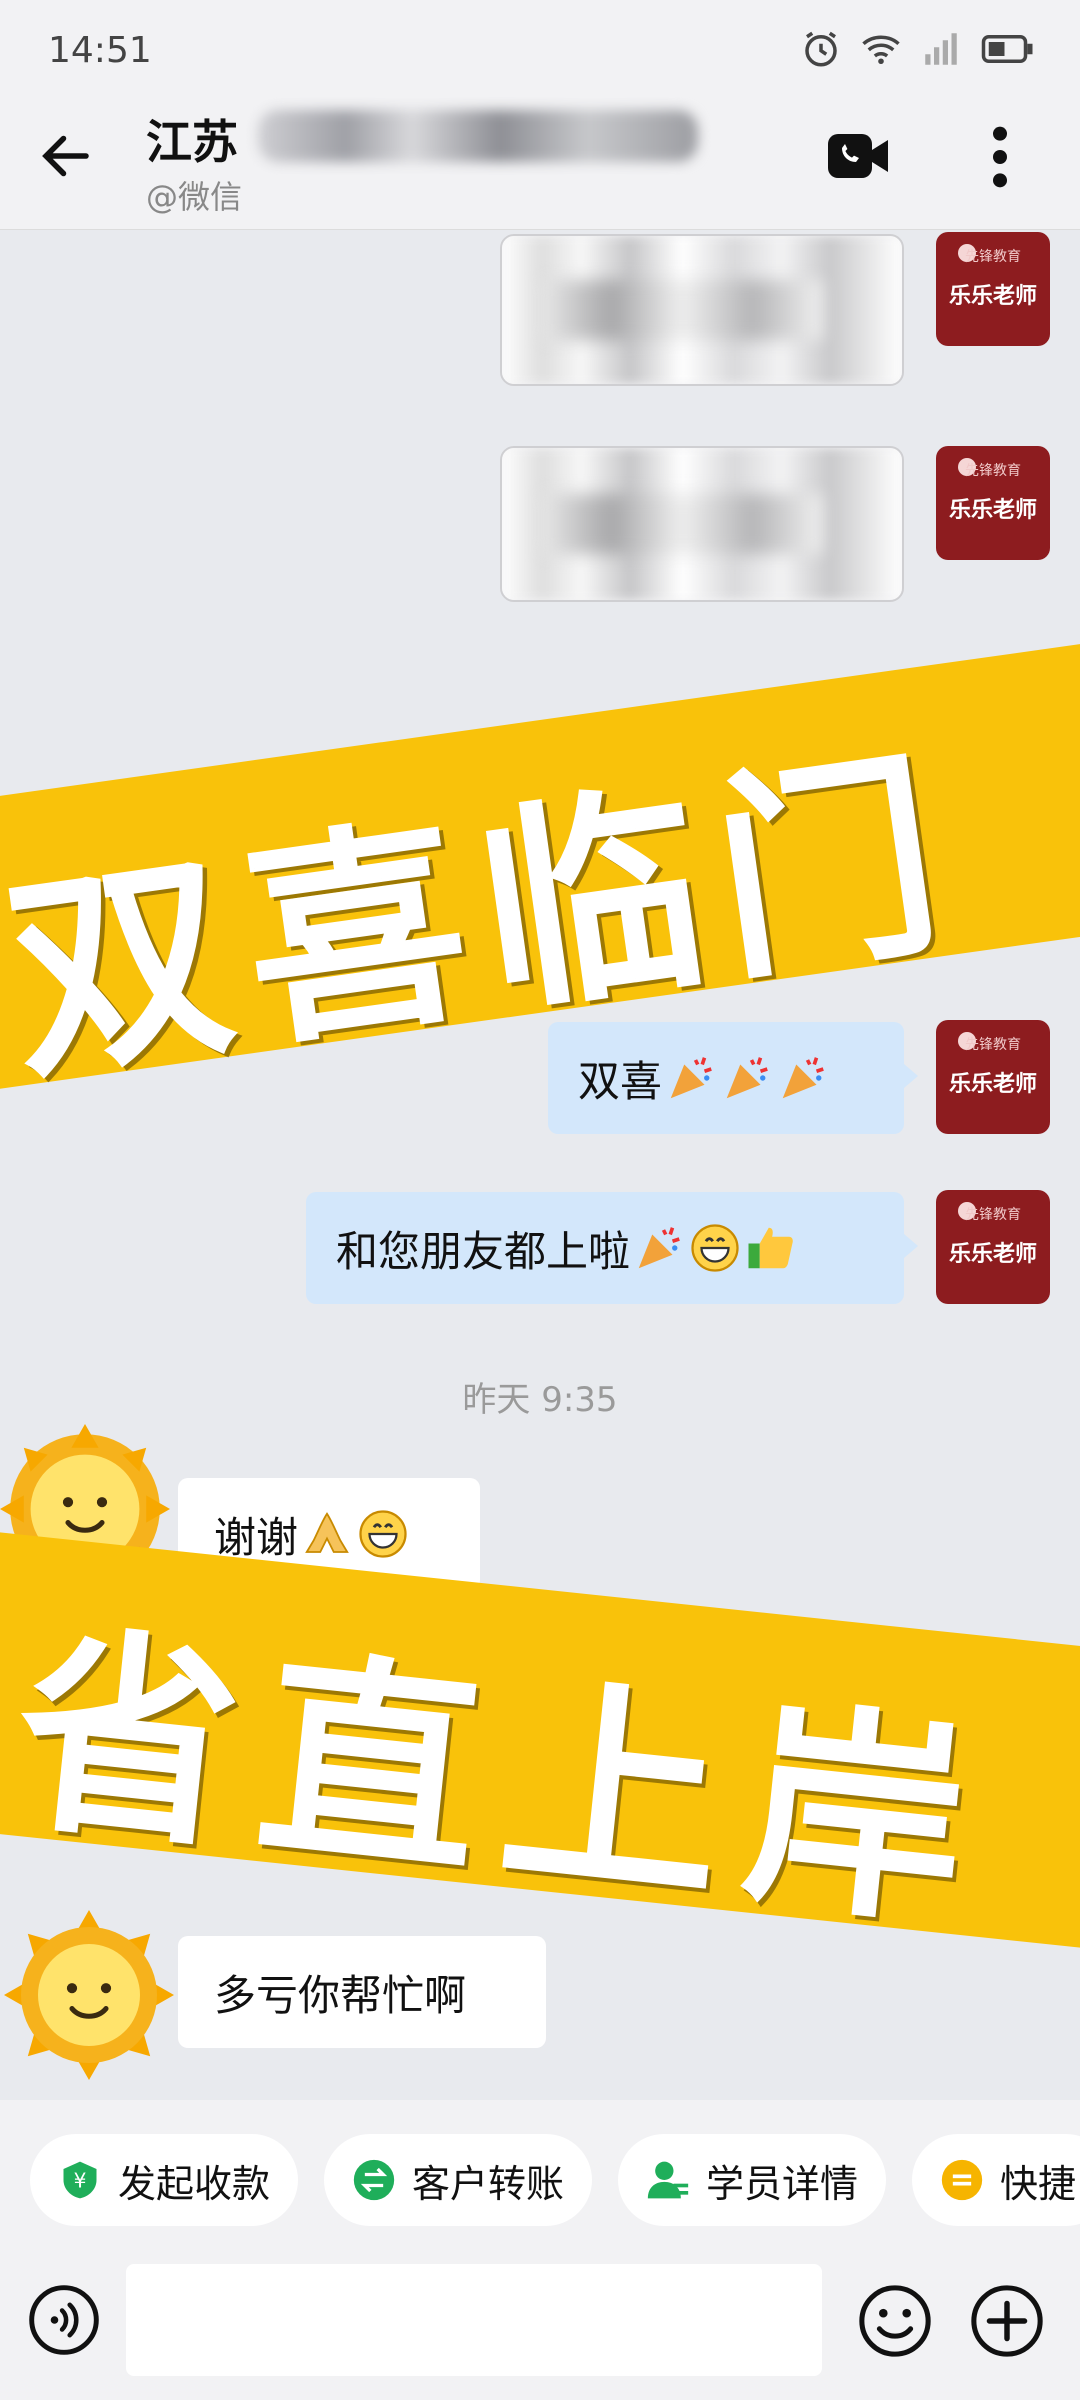  I want to click on signal-icon, so click(941, 49).